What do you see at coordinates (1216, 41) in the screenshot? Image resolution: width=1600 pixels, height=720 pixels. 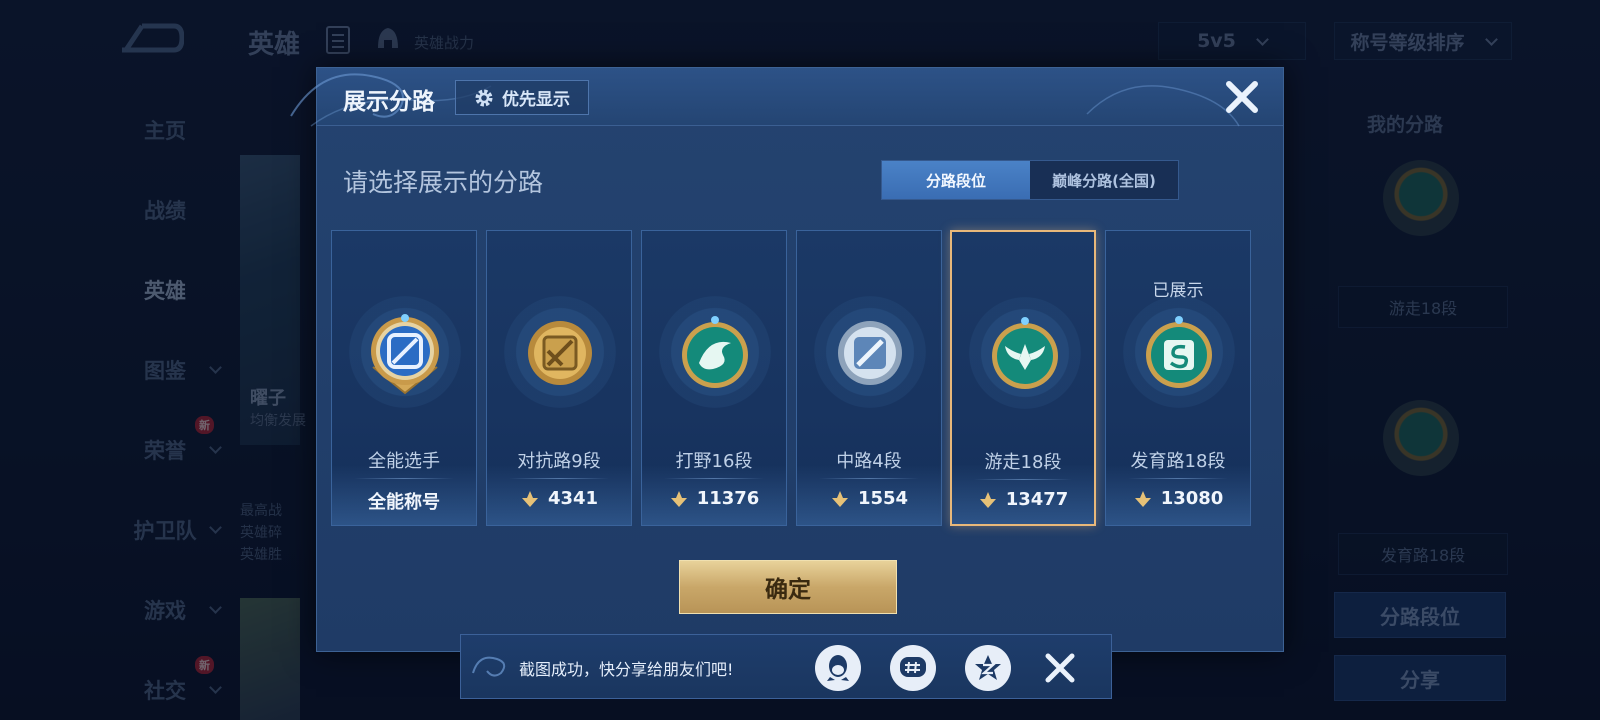 I see `mode-select-value: 5v5` at bounding box center [1216, 41].